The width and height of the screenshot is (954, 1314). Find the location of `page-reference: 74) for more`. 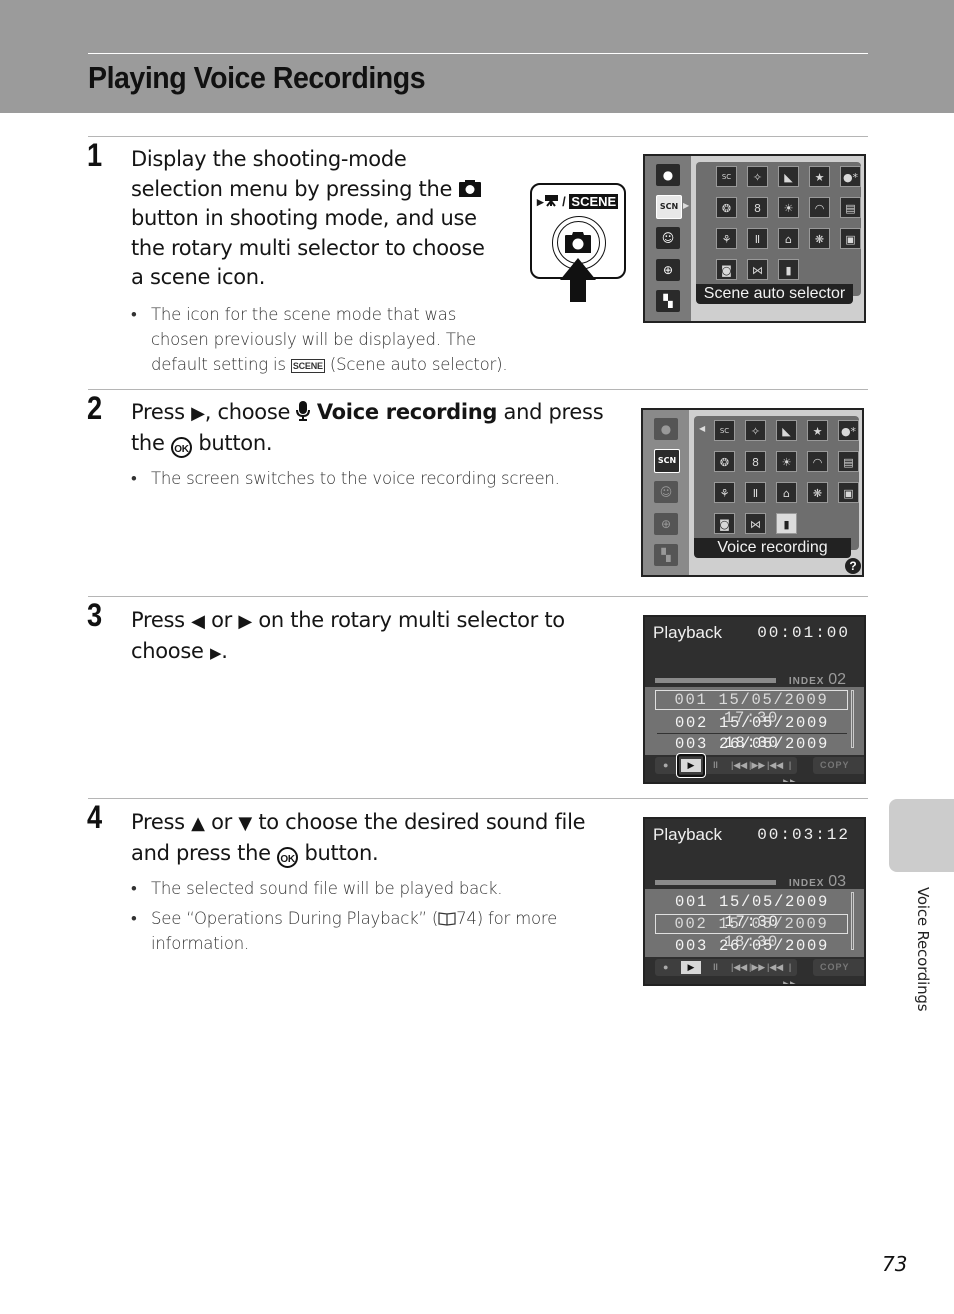

page-reference: 74) for more is located at coordinates (506, 918).